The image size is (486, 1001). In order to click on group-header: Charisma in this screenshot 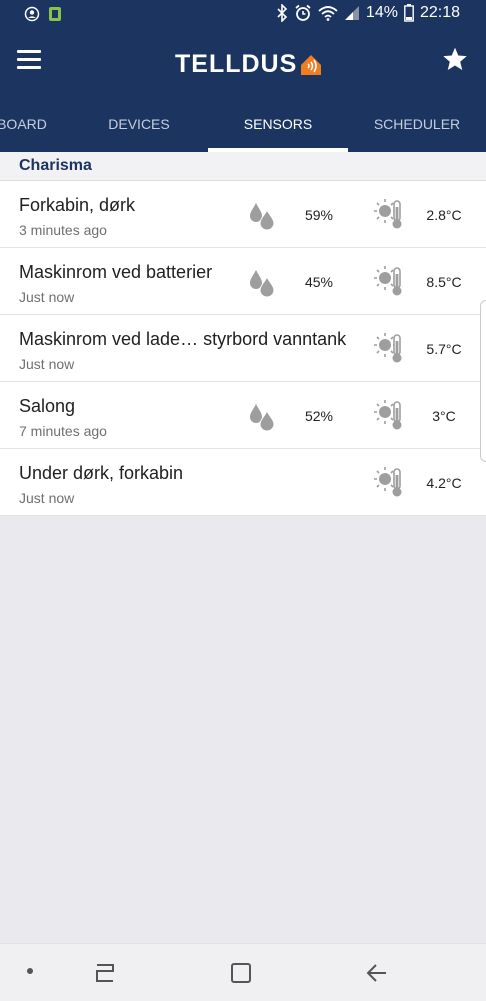, I will do `click(243, 166)`.